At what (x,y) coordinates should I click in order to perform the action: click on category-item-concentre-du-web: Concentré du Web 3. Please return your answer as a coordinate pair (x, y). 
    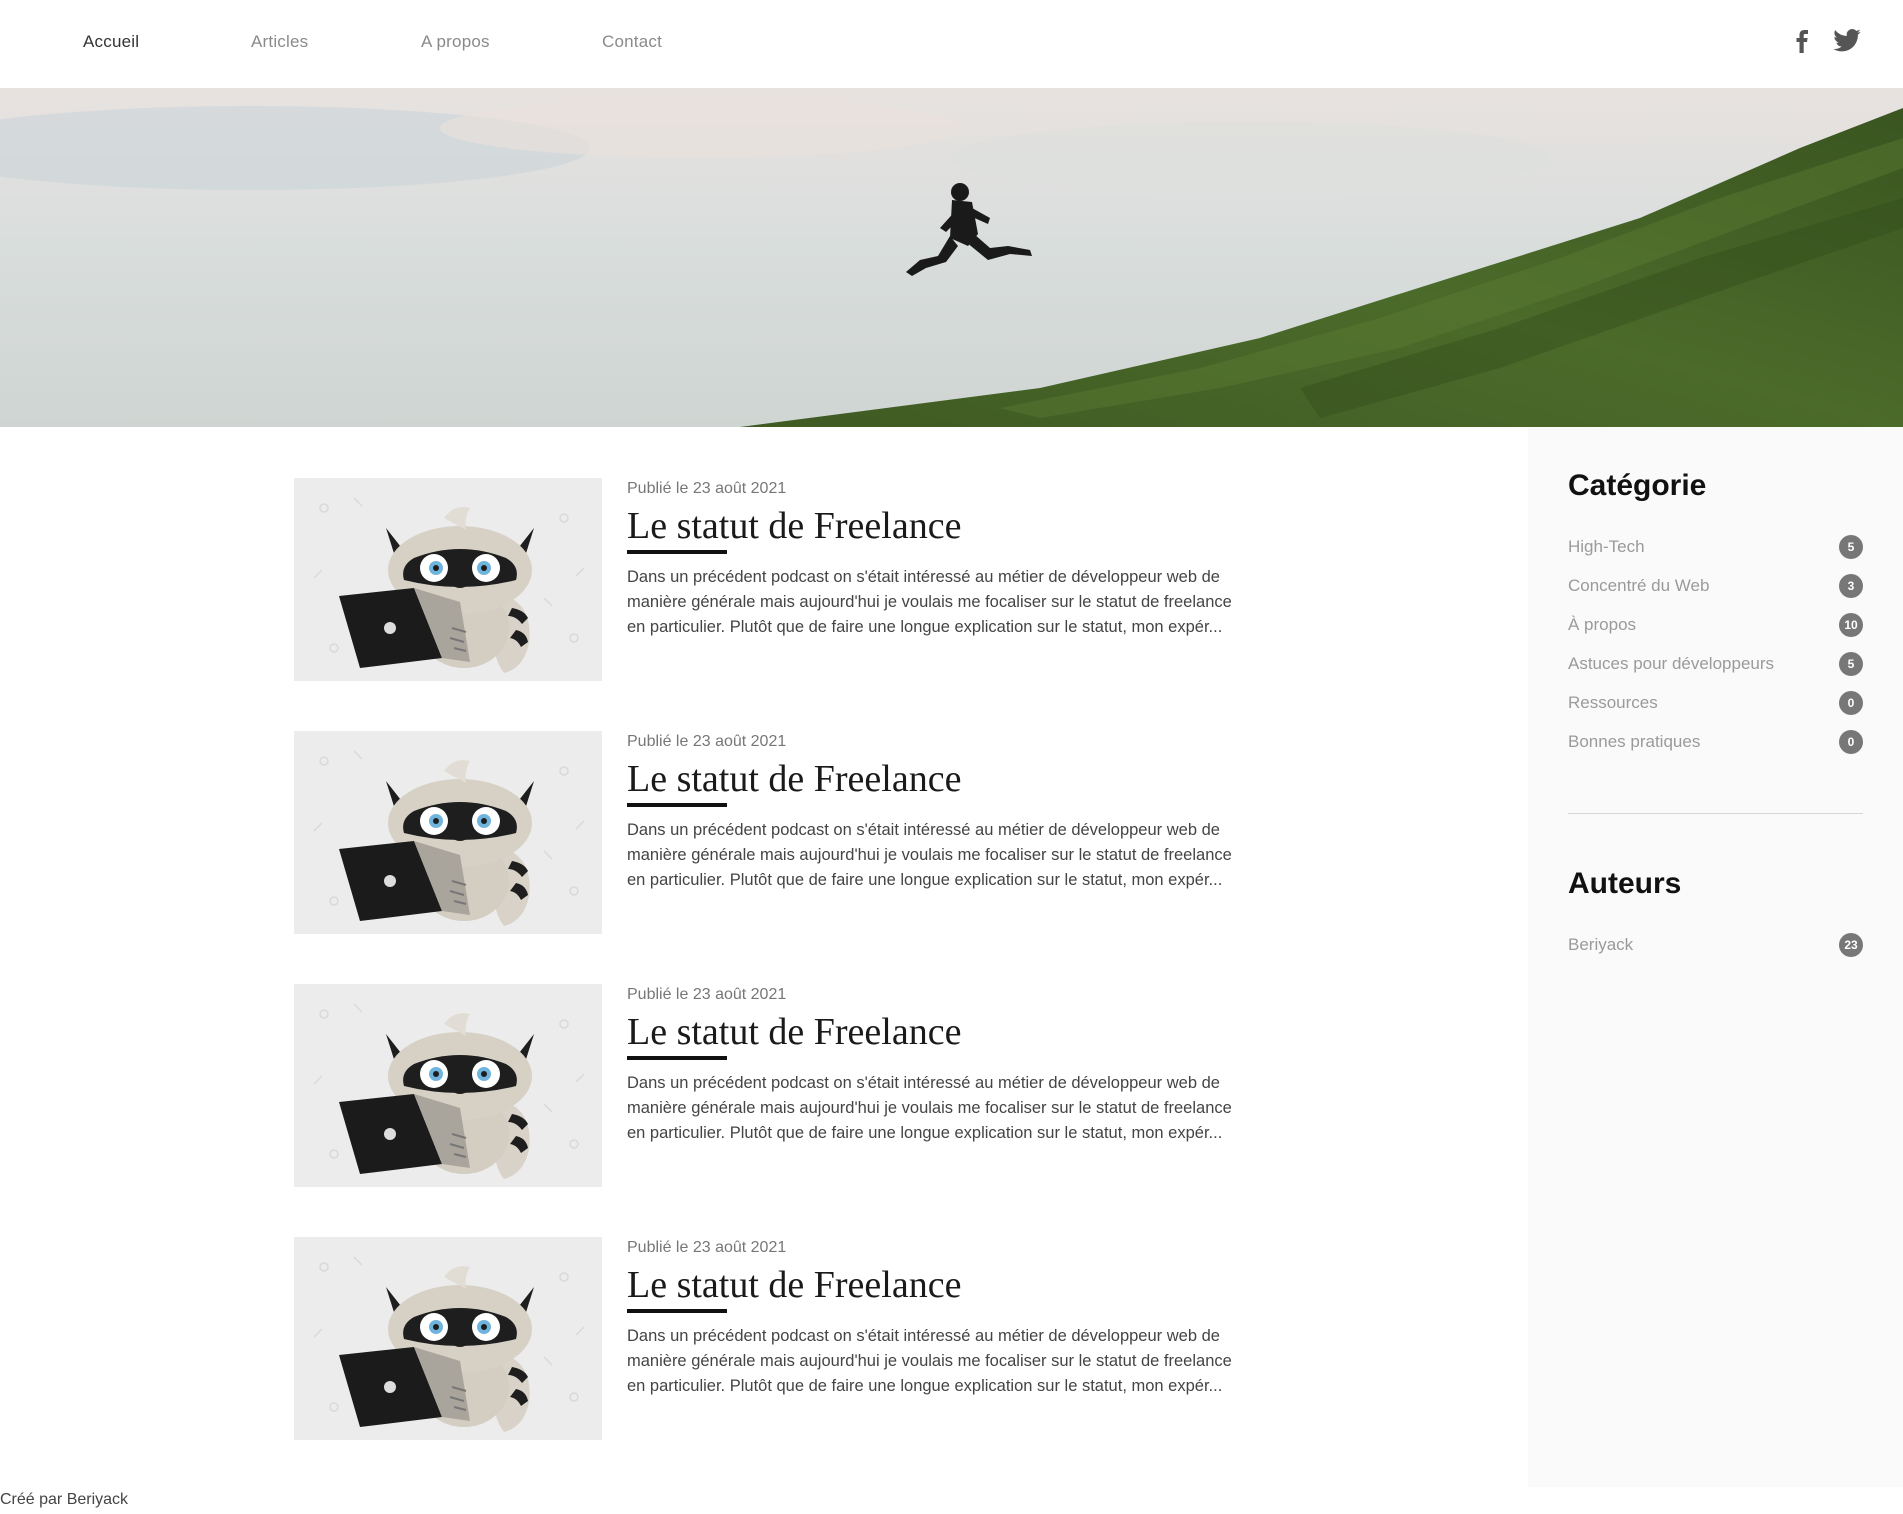
    Looking at the image, I should click on (1715, 587).